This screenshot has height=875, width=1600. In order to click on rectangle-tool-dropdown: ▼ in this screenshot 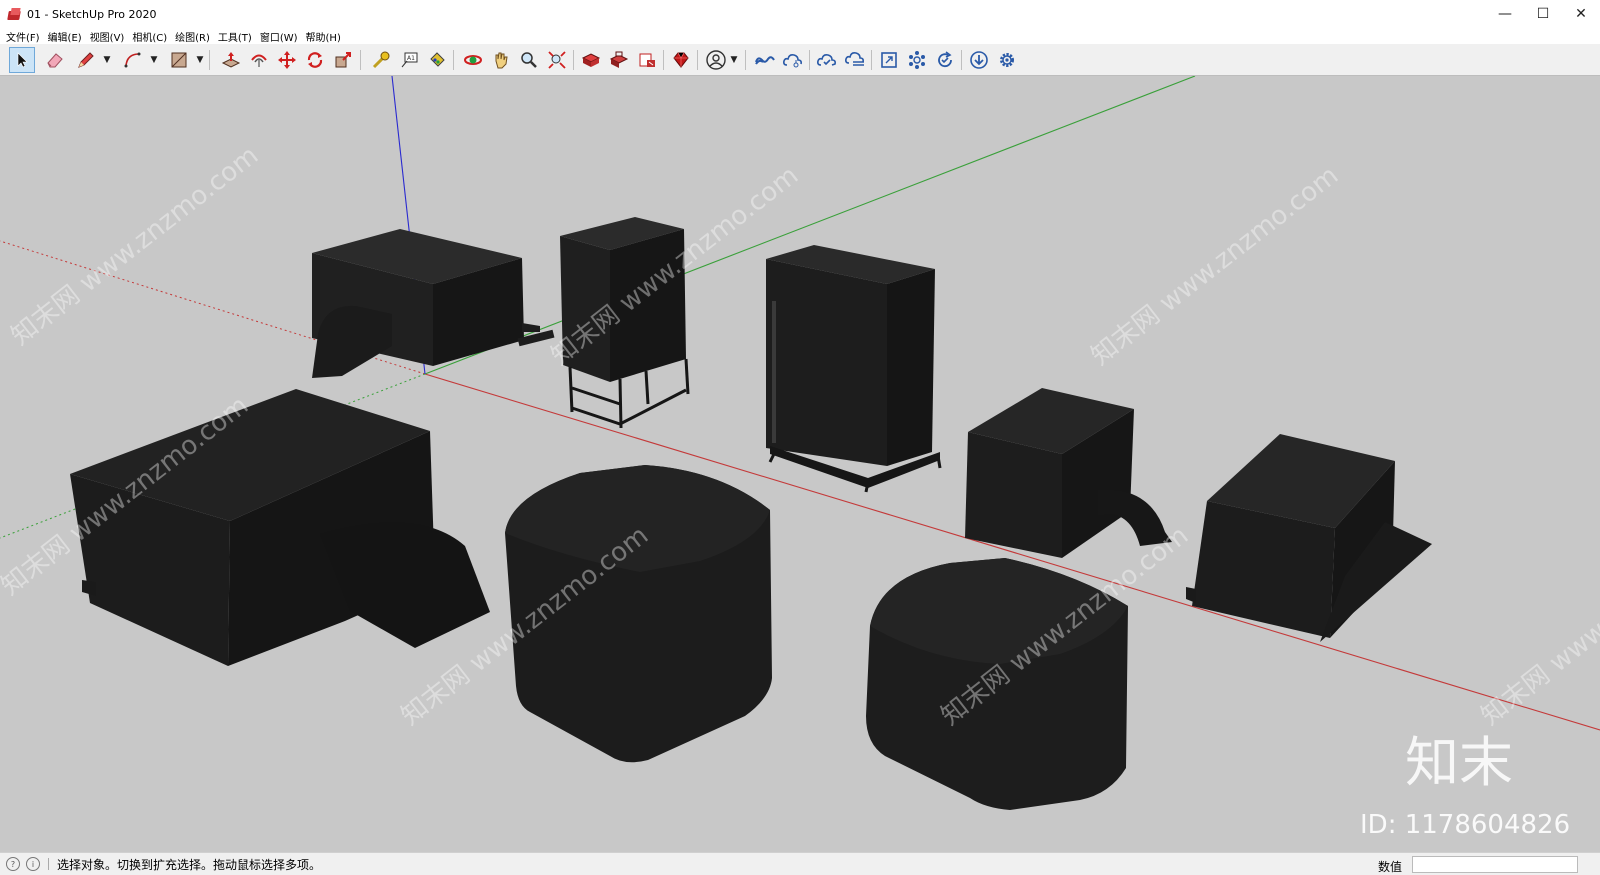, I will do `click(200, 60)`.